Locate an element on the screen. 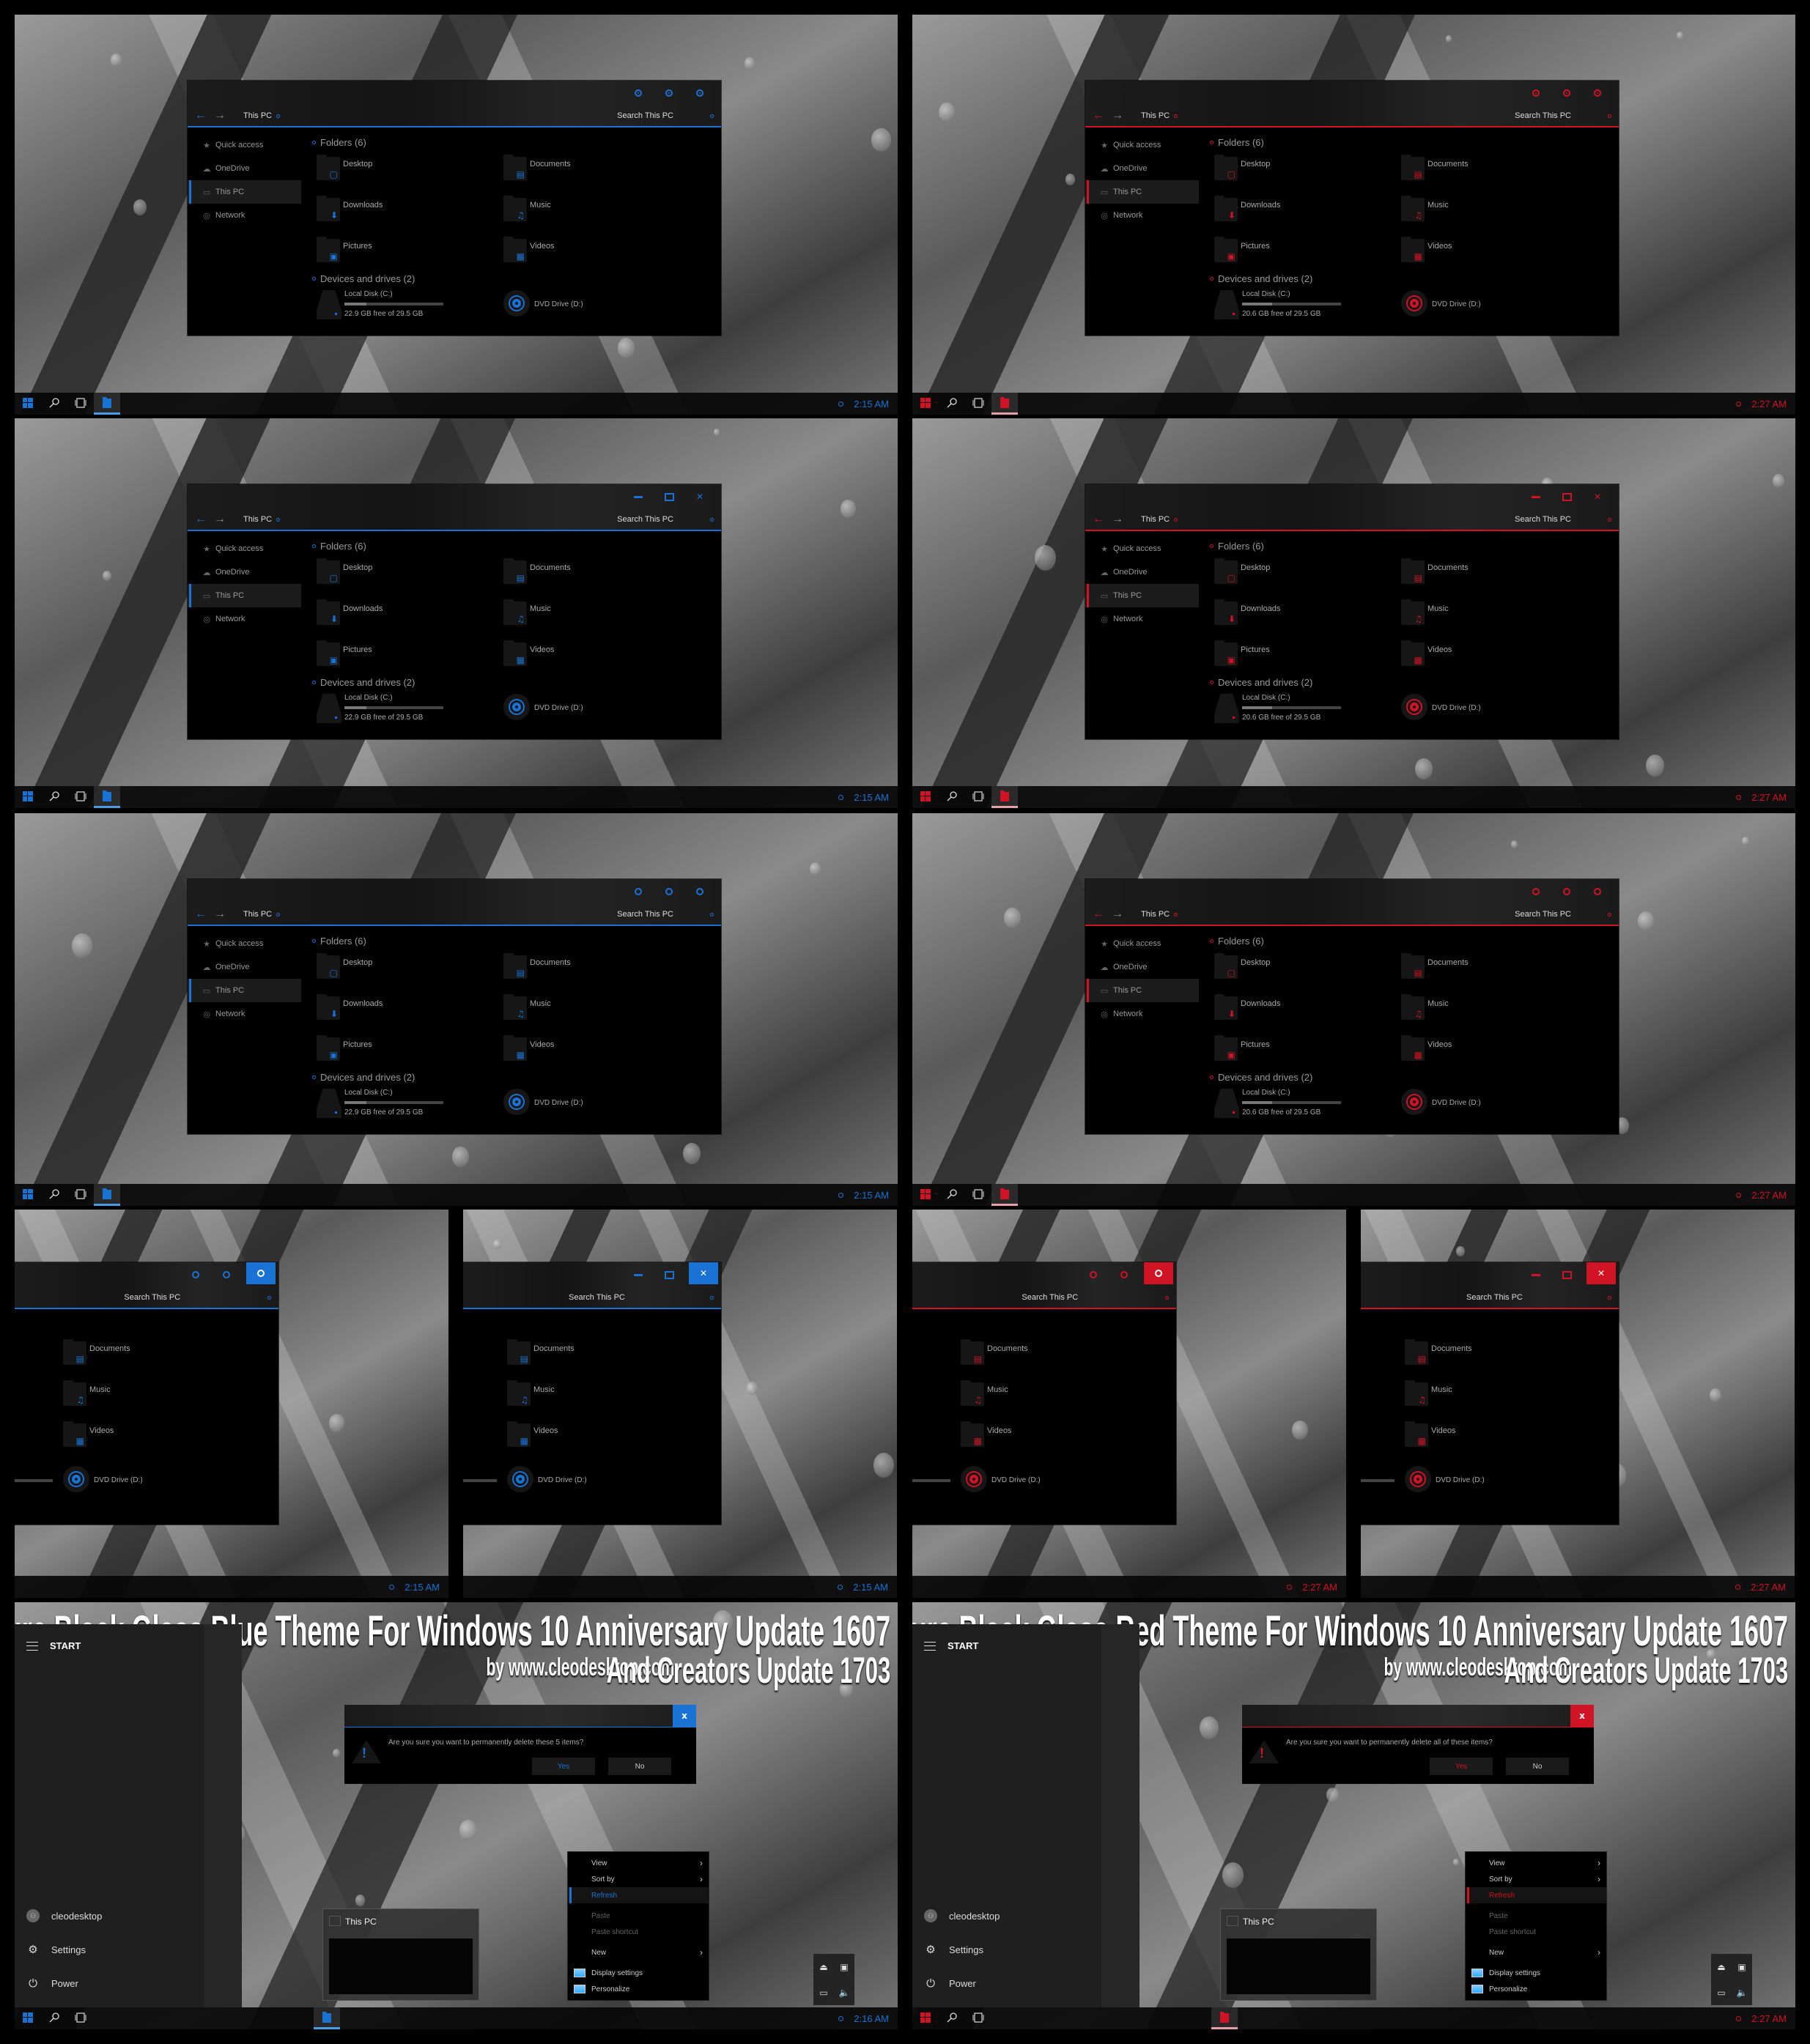 The image size is (1810, 2044). vmware-icon: ▣ is located at coordinates (1742, 1967).